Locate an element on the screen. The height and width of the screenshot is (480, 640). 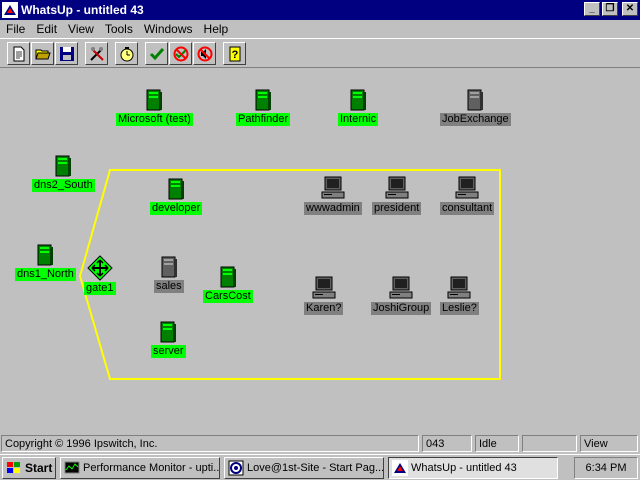
help-button: ? is located at coordinates (234, 53).